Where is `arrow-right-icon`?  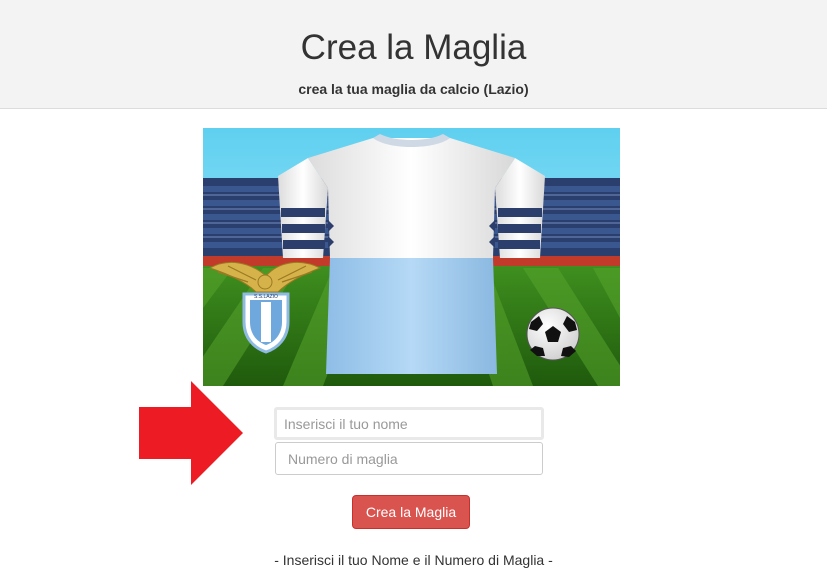 arrow-right-icon is located at coordinates (191, 433).